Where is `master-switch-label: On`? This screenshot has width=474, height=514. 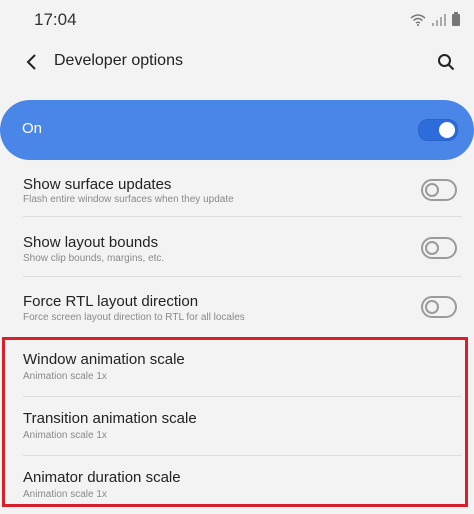 master-switch-label: On is located at coordinates (32, 128).